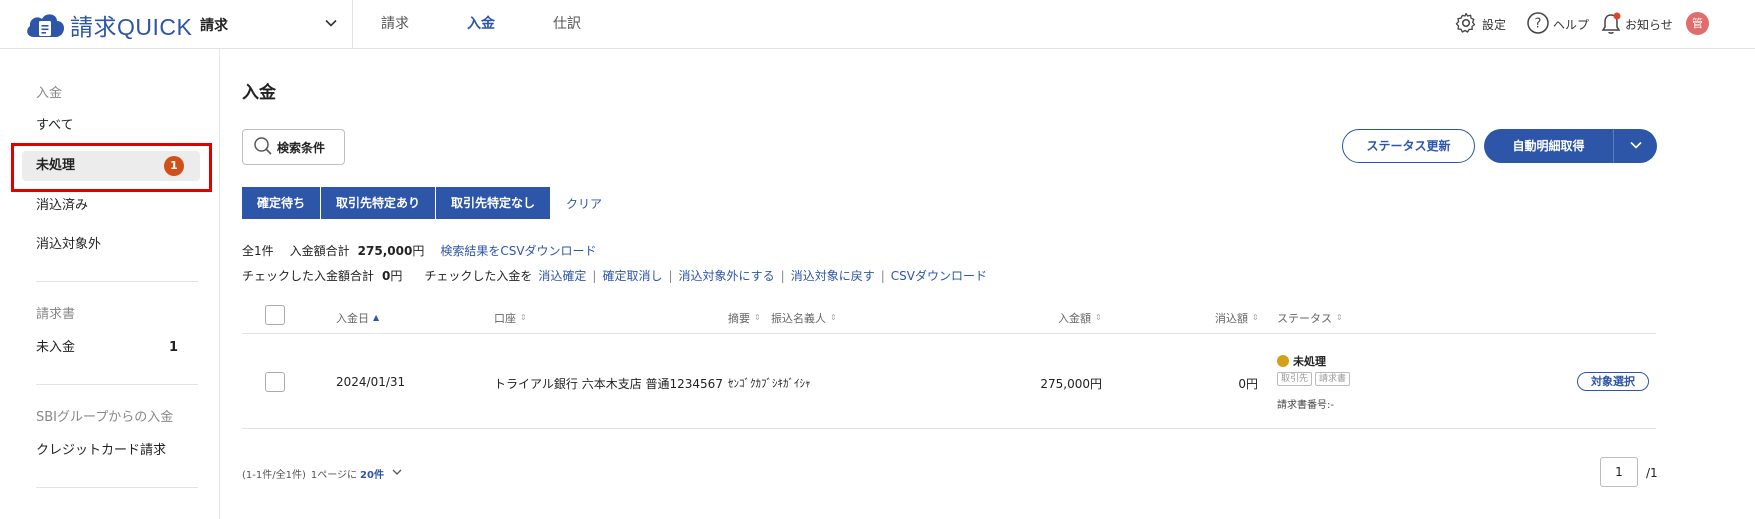 The width and height of the screenshot is (1755, 519). Describe the element at coordinates (111, 166) in the screenshot. I see `sidebar-item-unprocessed: 未処理 1` at that location.